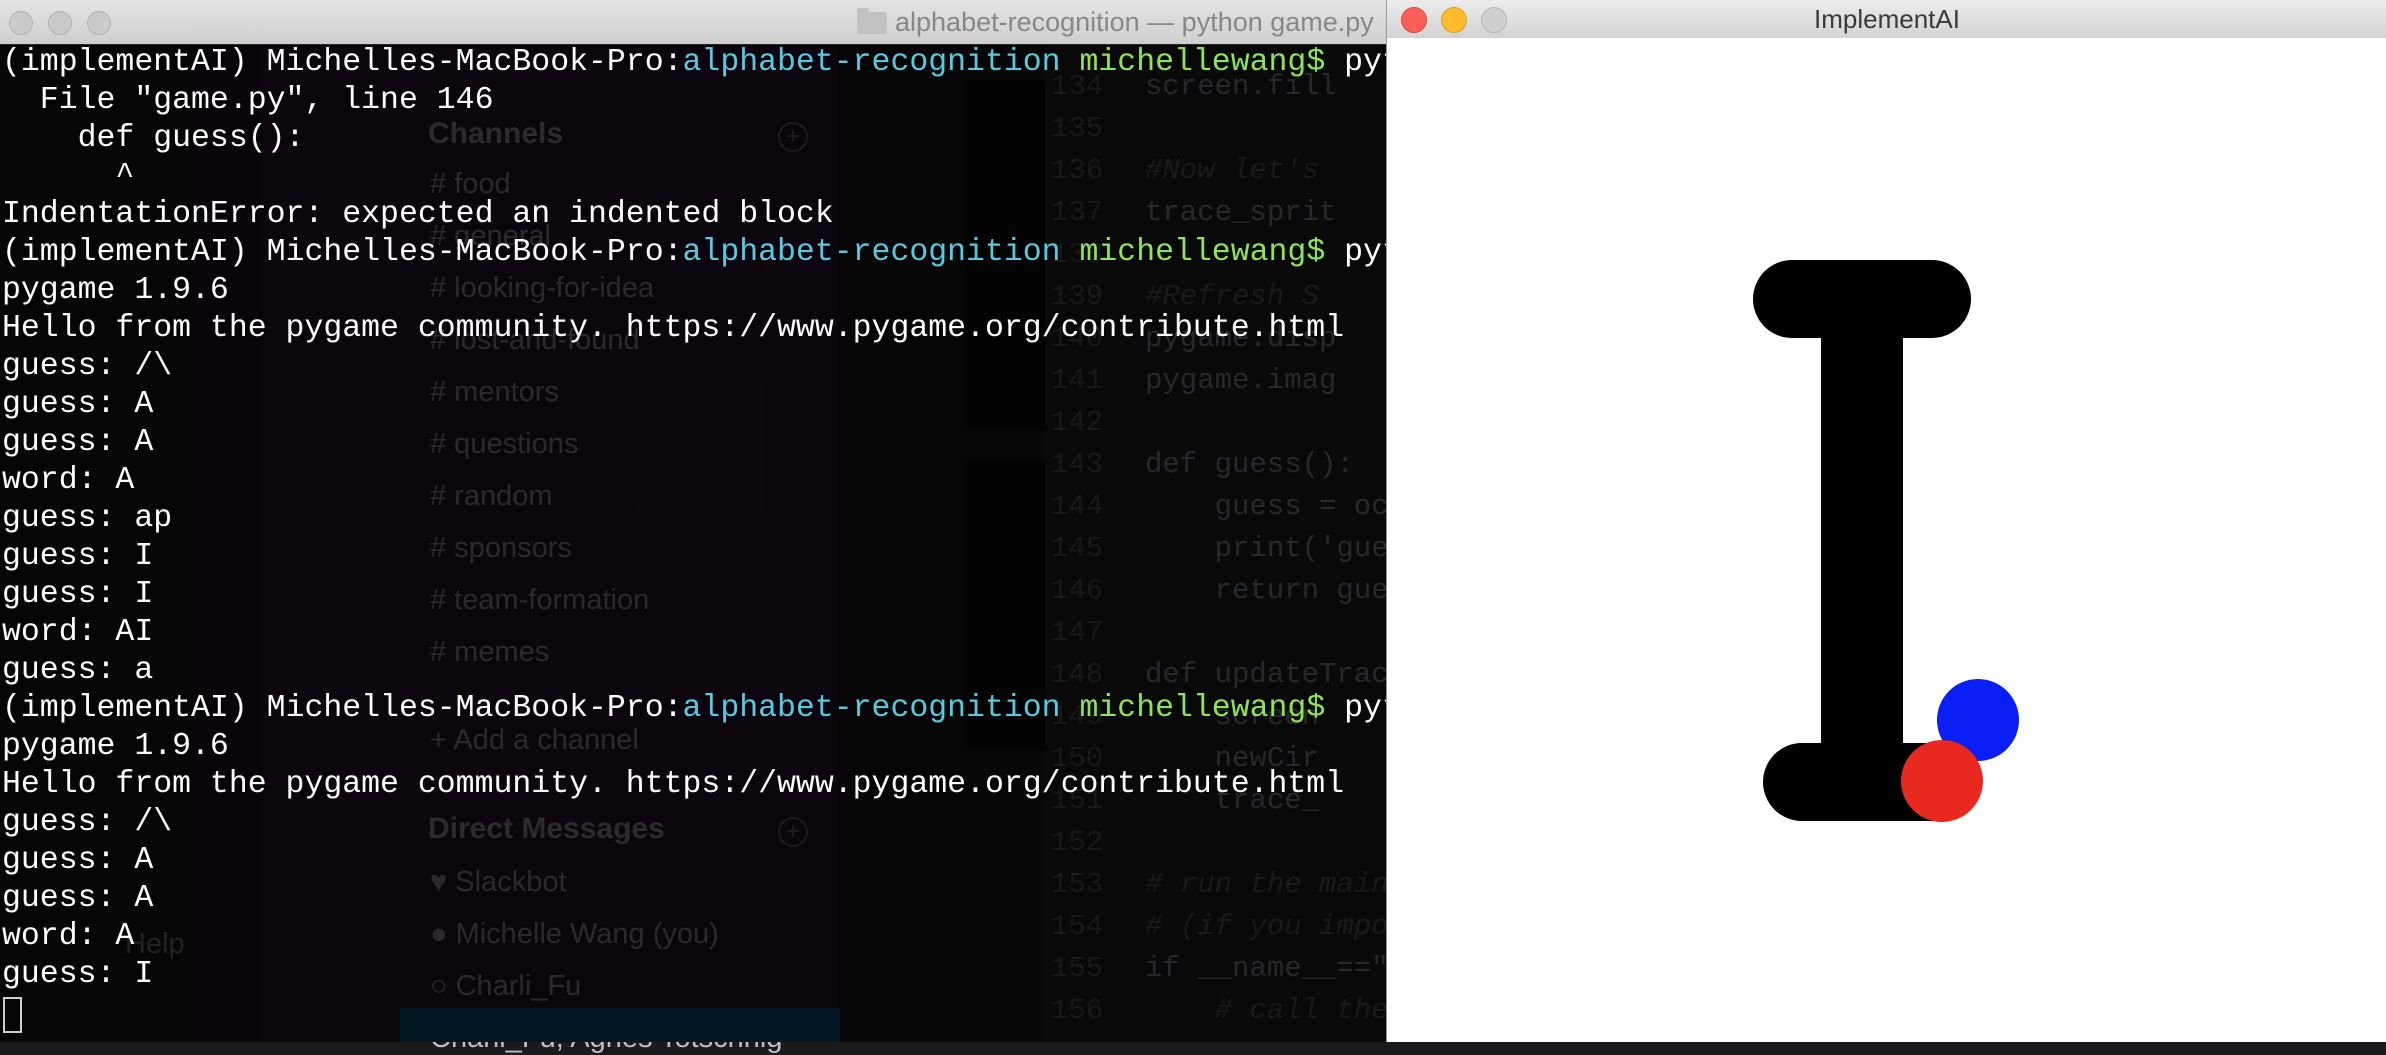 Image resolution: width=2386 pixels, height=1055 pixels. What do you see at coordinates (78, 670) in the screenshot?
I see `terminal-output-line: guess: a` at bounding box center [78, 670].